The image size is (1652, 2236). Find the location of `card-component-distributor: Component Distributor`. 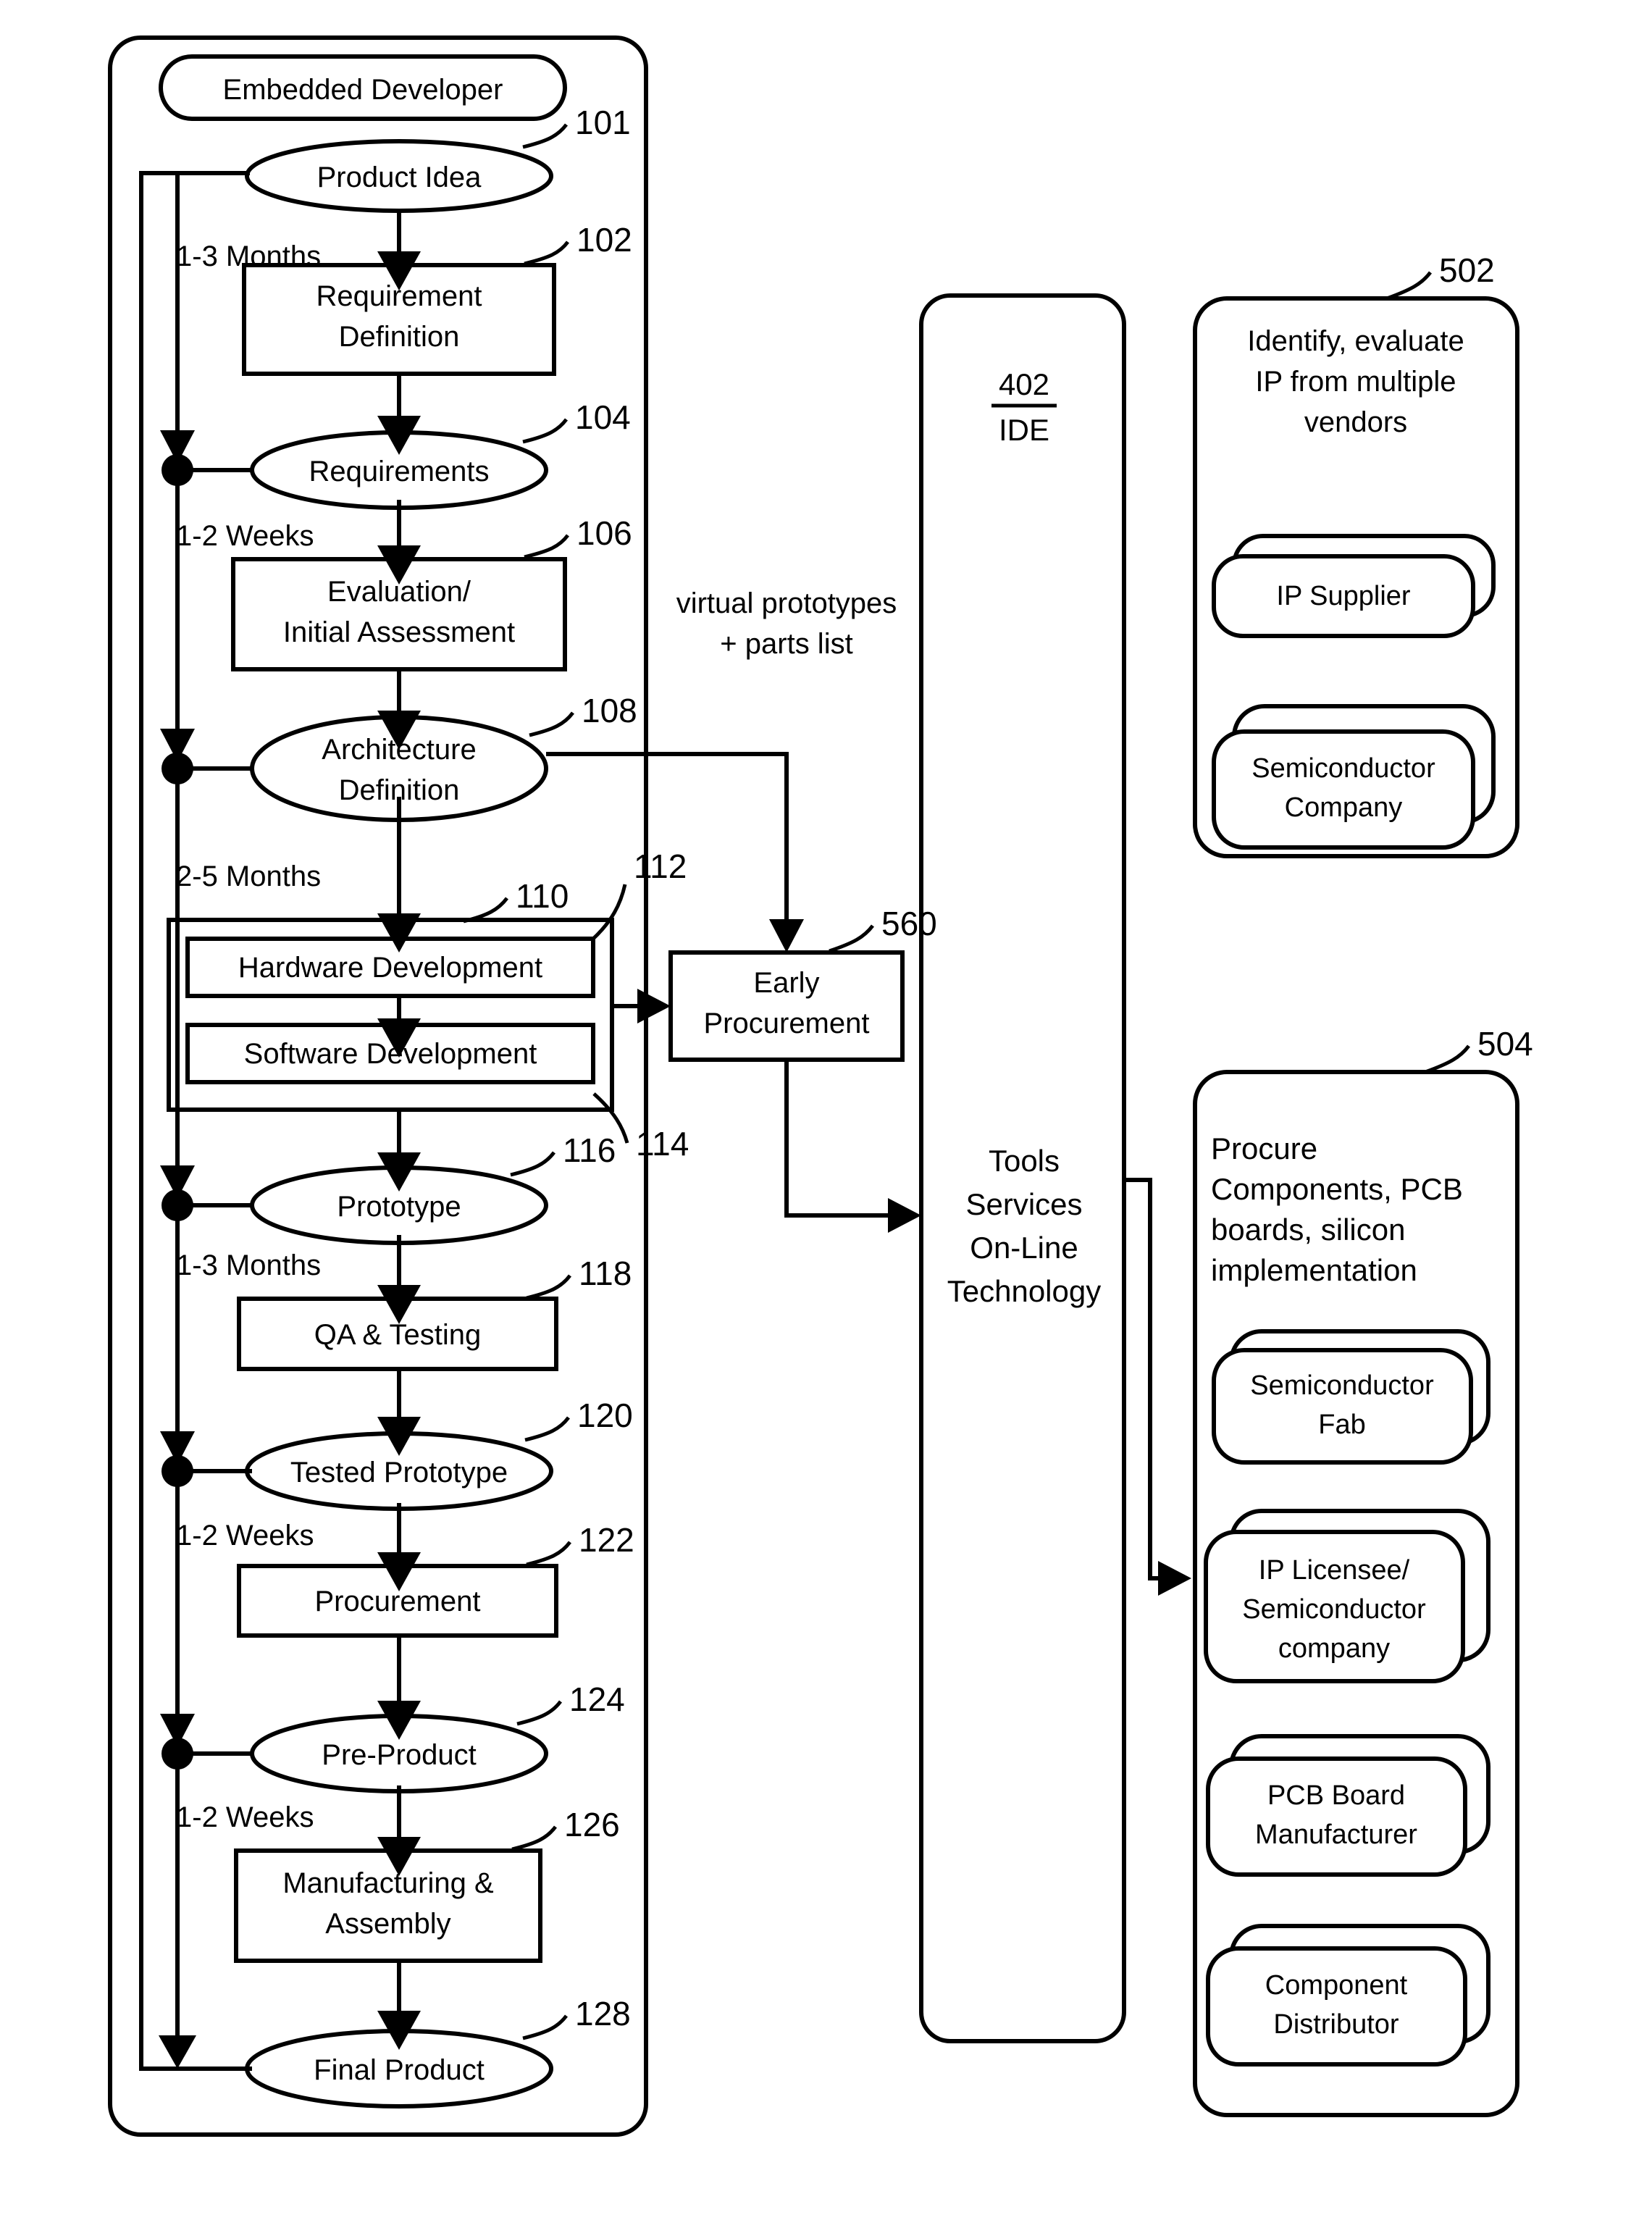

card-component-distributor: Component Distributor is located at coordinates (1348, 1995).